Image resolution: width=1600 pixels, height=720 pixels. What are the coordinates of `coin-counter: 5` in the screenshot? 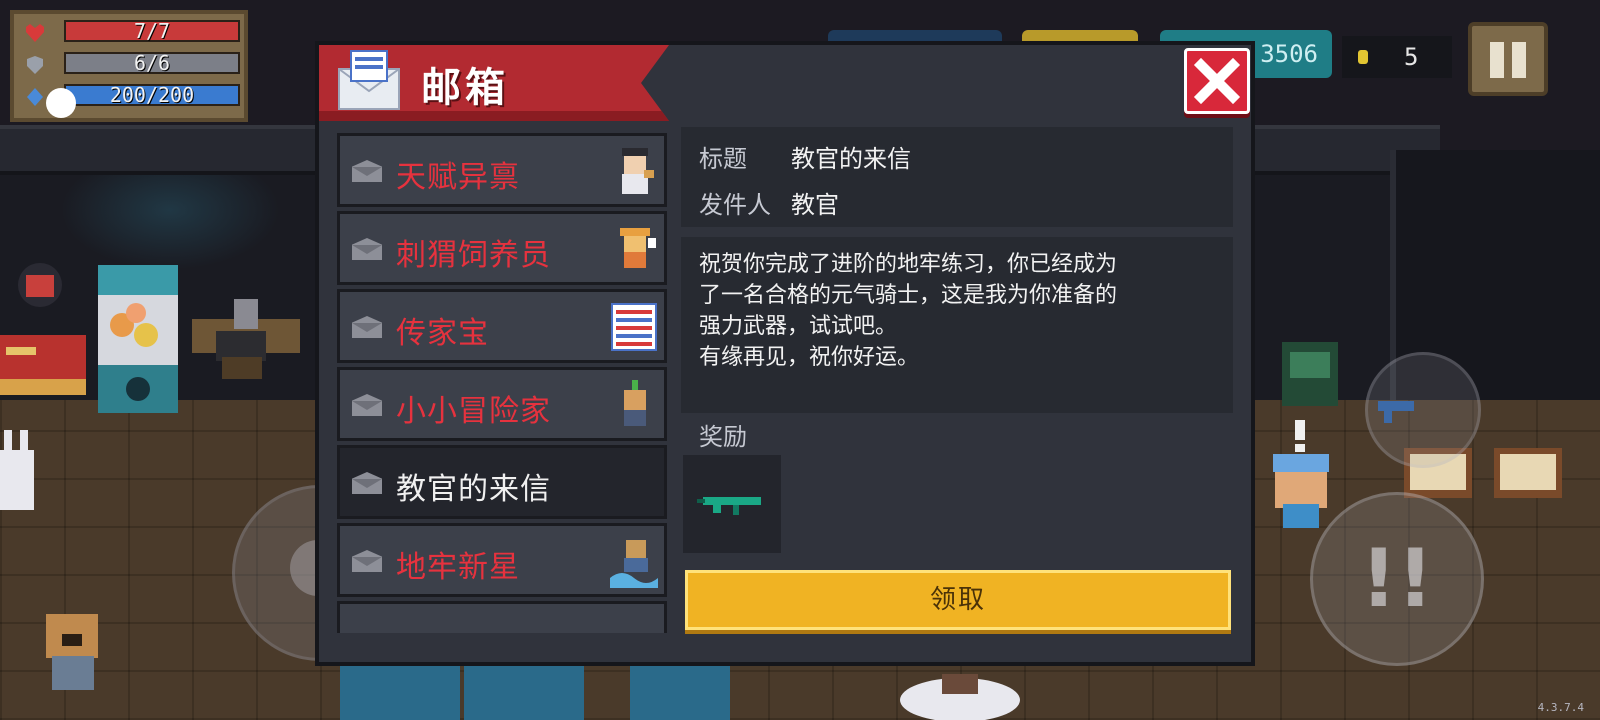 It's located at (1397, 57).